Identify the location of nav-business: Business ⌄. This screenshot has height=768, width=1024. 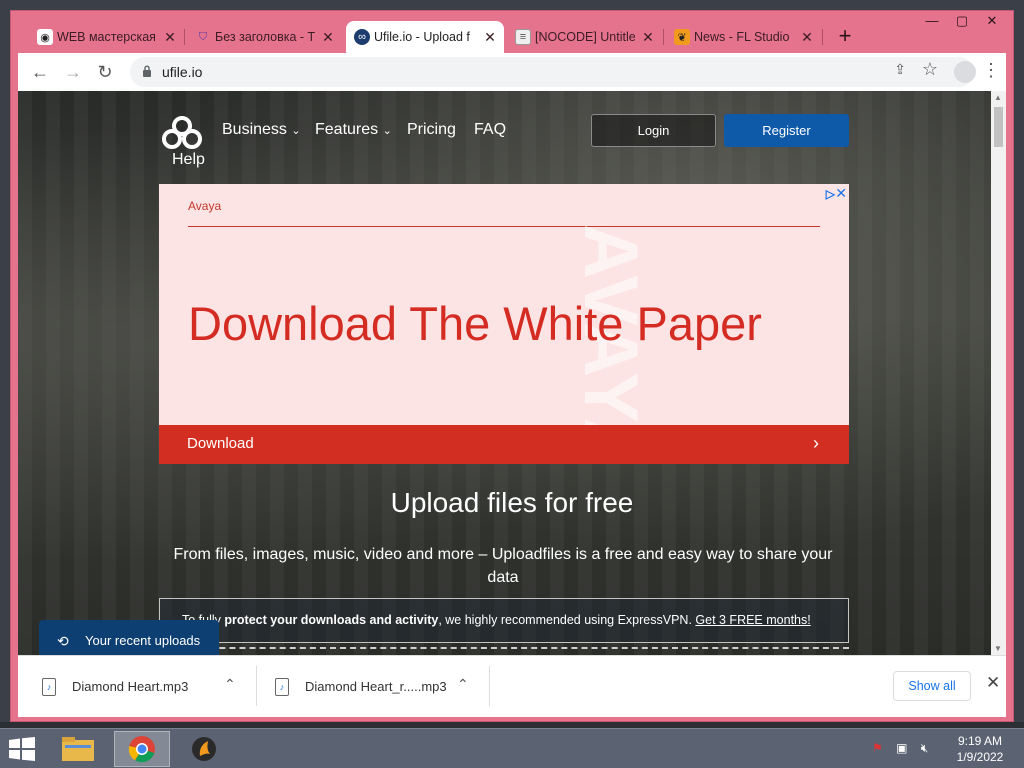
(261, 130).